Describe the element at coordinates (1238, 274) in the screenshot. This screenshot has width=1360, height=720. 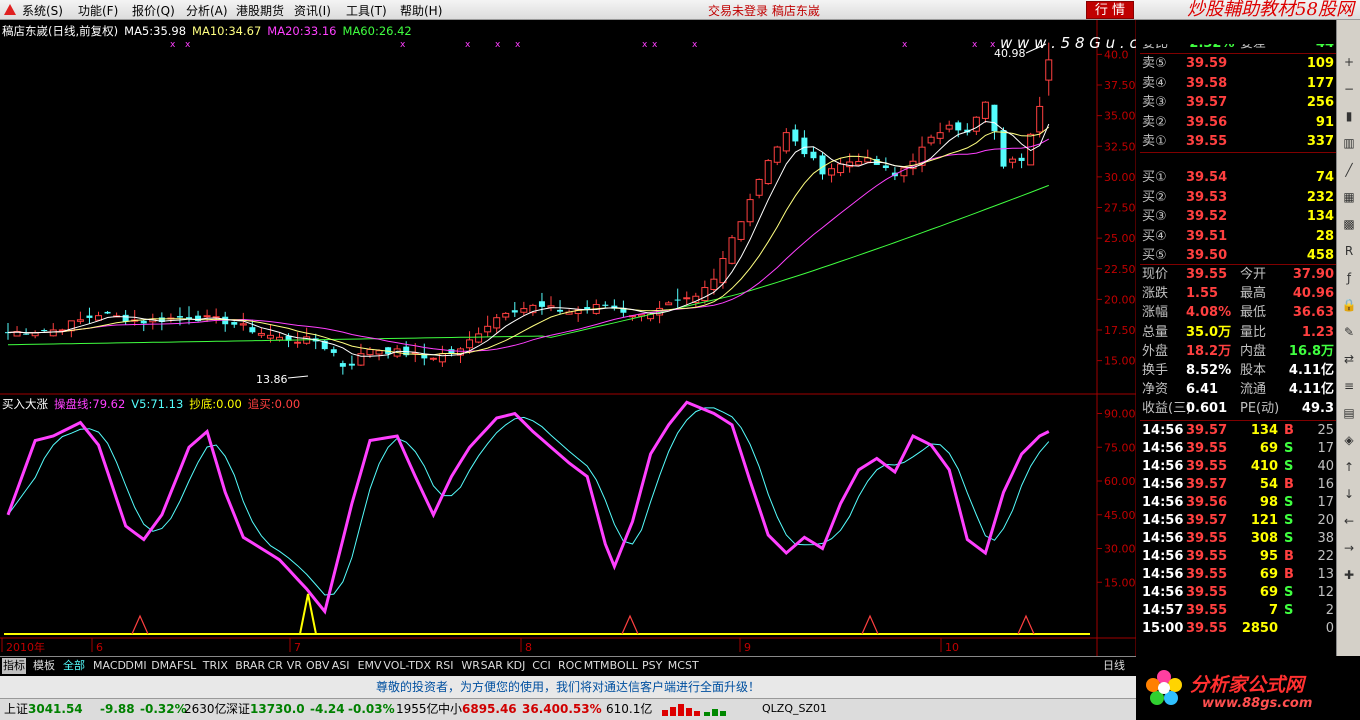
I see `stat-row: 现价 39.55 今开 37.90` at that location.